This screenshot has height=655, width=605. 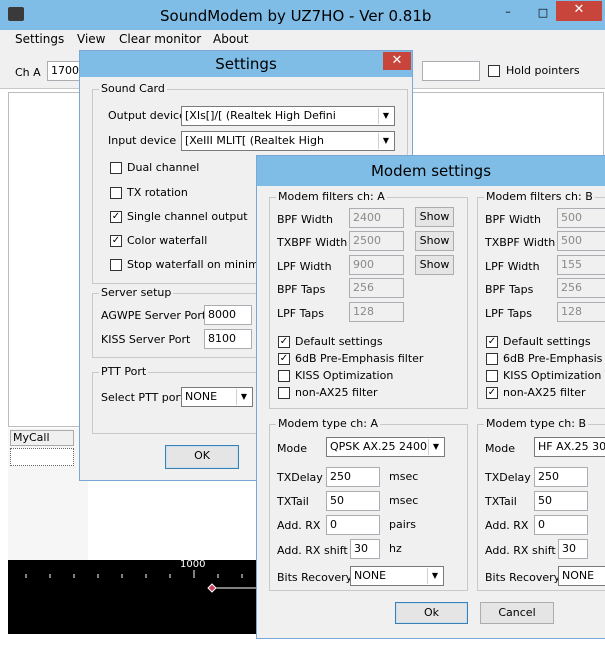 What do you see at coordinates (116, 217) in the screenshot?
I see `single-channel-output-checkbox: ✓` at bounding box center [116, 217].